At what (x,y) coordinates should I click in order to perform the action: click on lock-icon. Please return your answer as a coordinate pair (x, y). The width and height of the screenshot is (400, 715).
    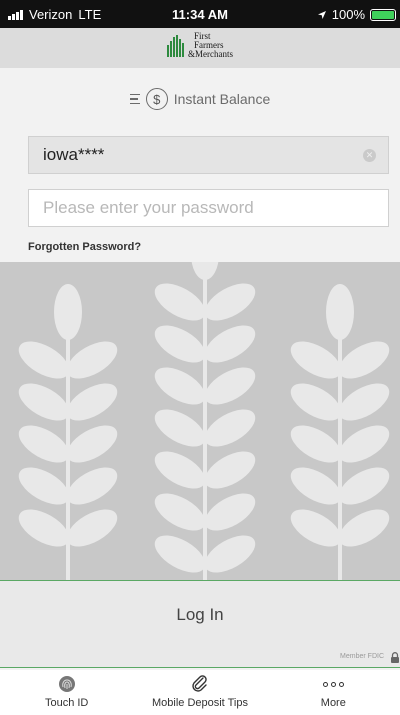
    Looking at the image, I should click on (395, 657).